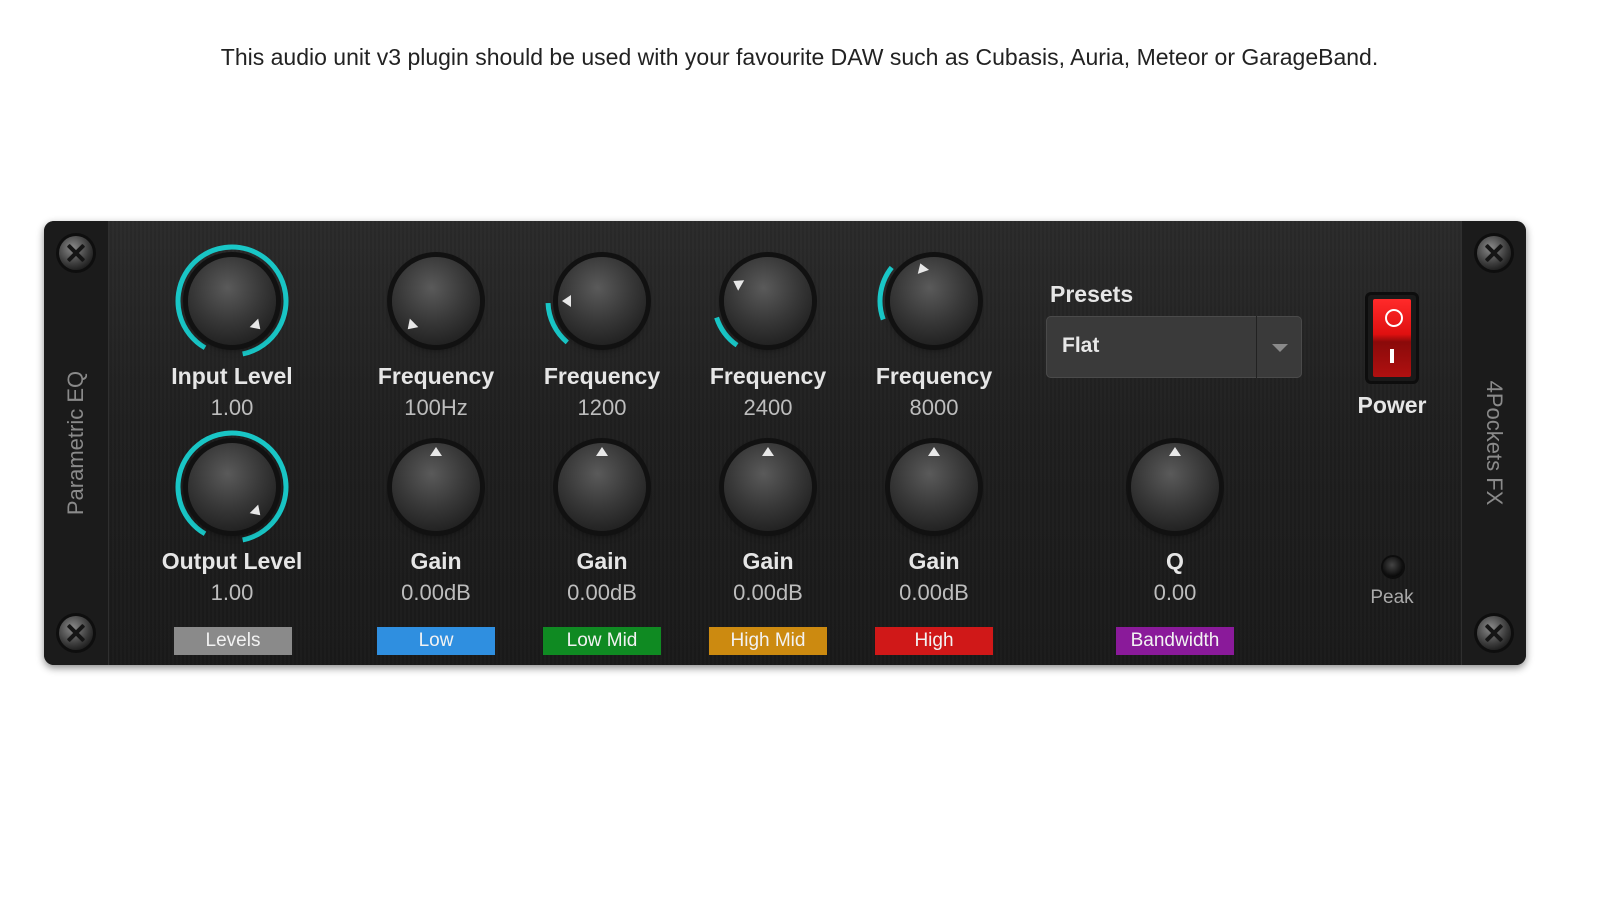 The height and width of the screenshot is (900, 1599). What do you see at coordinates (232, 592) in the screenshot?
I see `output-level-value: 1.00` at bounding box center [232, 592].